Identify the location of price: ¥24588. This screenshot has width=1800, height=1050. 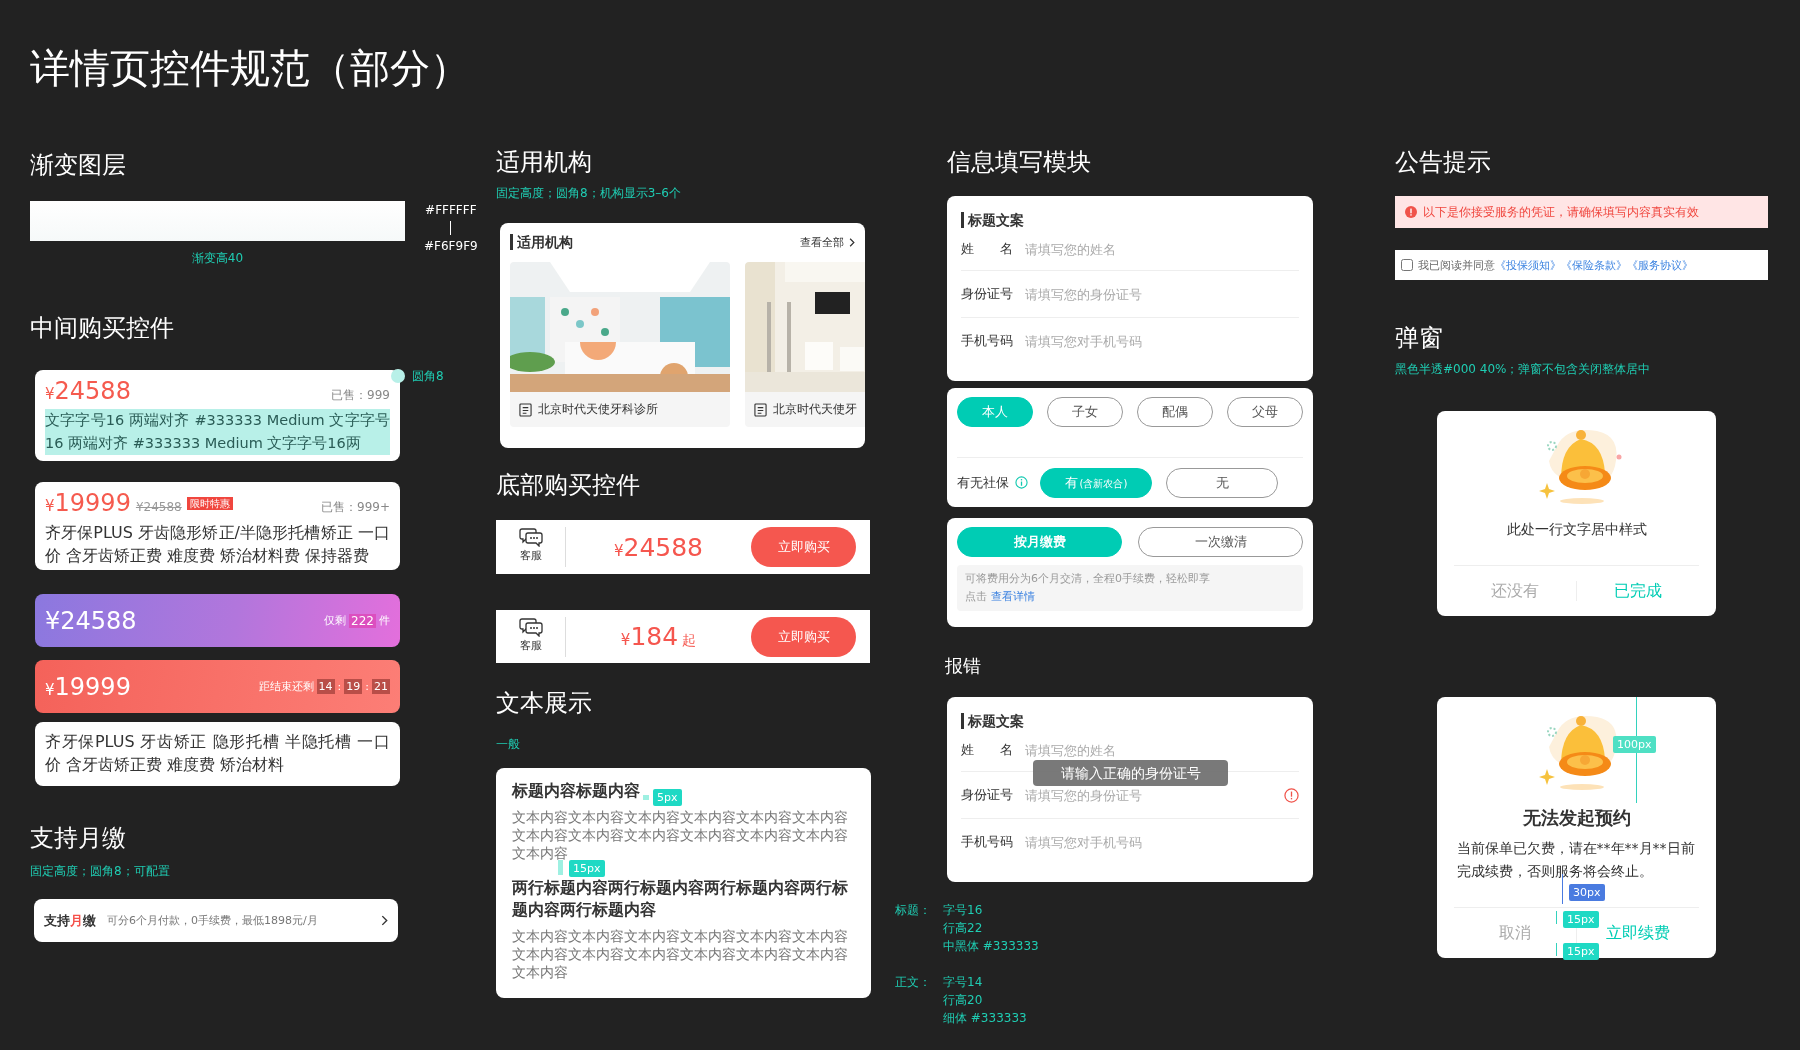
(658, 547).